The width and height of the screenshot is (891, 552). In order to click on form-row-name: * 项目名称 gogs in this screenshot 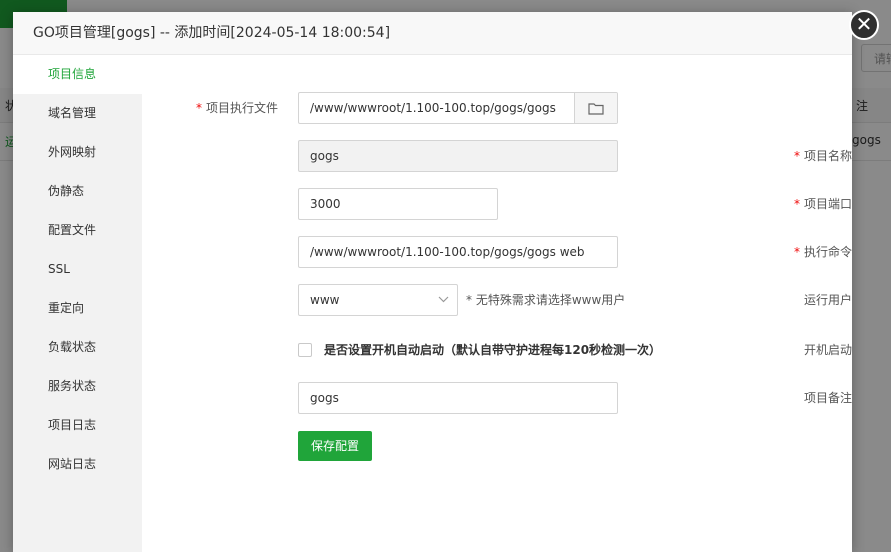, I will do `click(497, 157)`.